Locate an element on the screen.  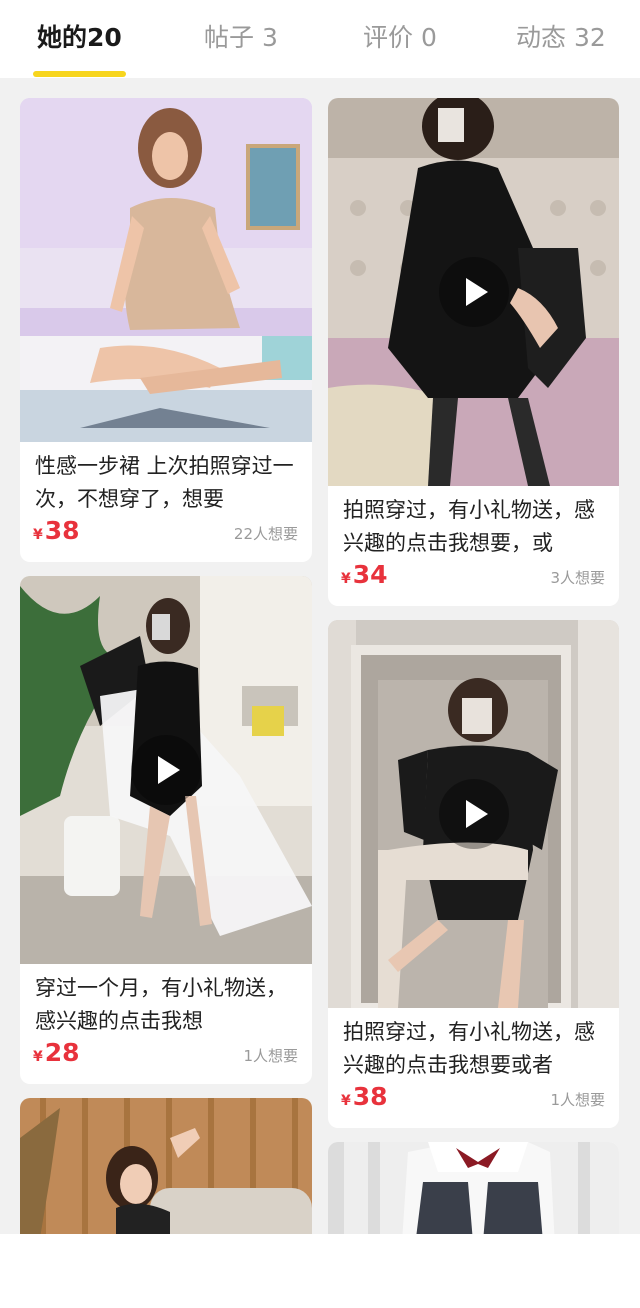
product-price: ¥28 is located at coordinates (56, 1052).